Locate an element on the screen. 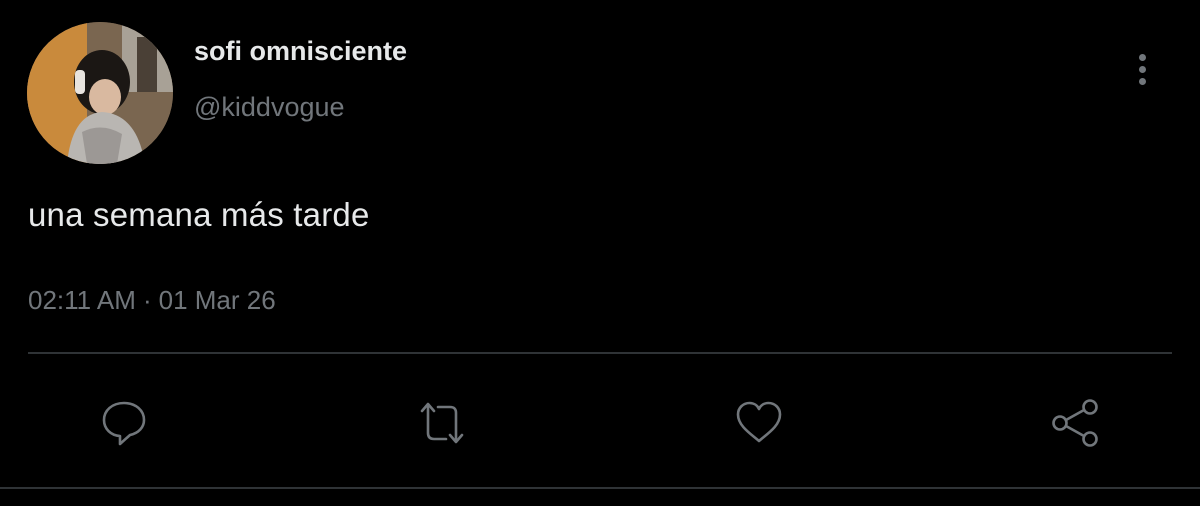 Image resolution: width=1200 pixels, height=506 pixels. retweet-icon is located at coordinates (442, 423).